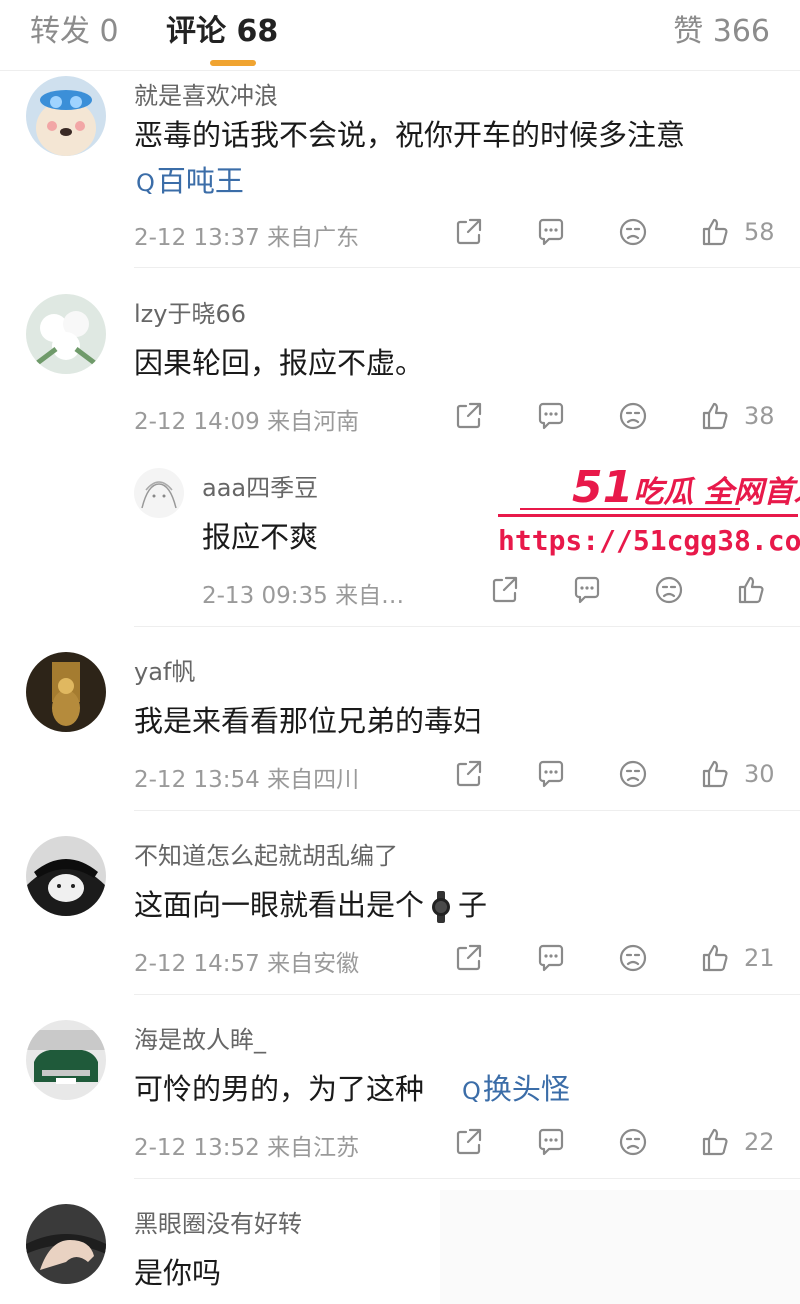  I want to click on comment-item: yaf帆 我是来看看那位兄弟的毒妇 2-12 13:54 来自四川 30, so click(400, 720).